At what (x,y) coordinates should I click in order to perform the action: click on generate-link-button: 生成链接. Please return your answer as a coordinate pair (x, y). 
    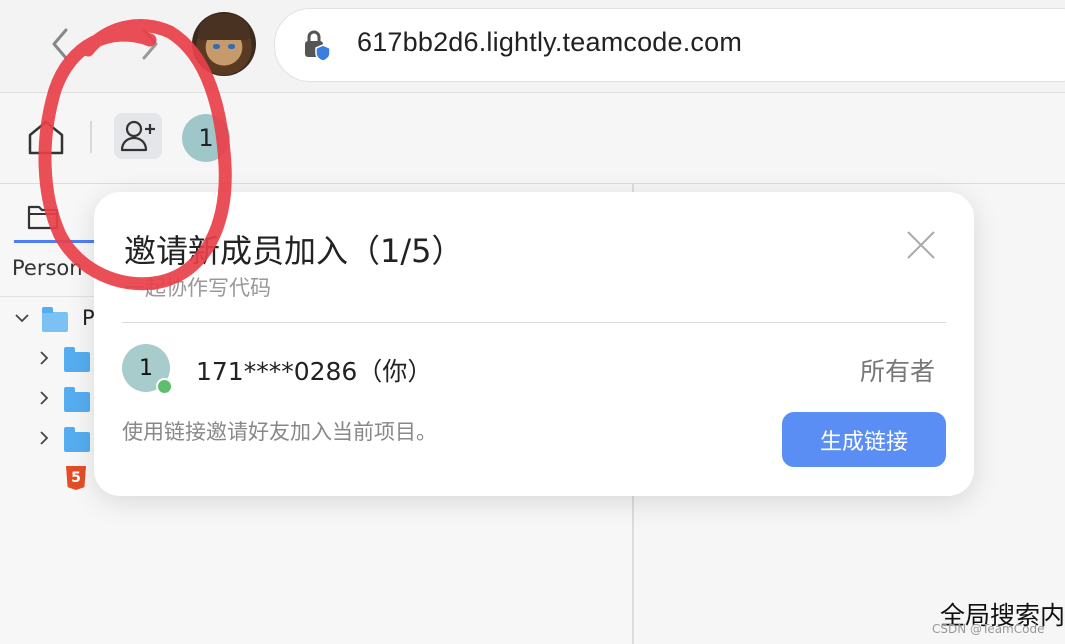
    Looking at the image, I should click on (864, 439).